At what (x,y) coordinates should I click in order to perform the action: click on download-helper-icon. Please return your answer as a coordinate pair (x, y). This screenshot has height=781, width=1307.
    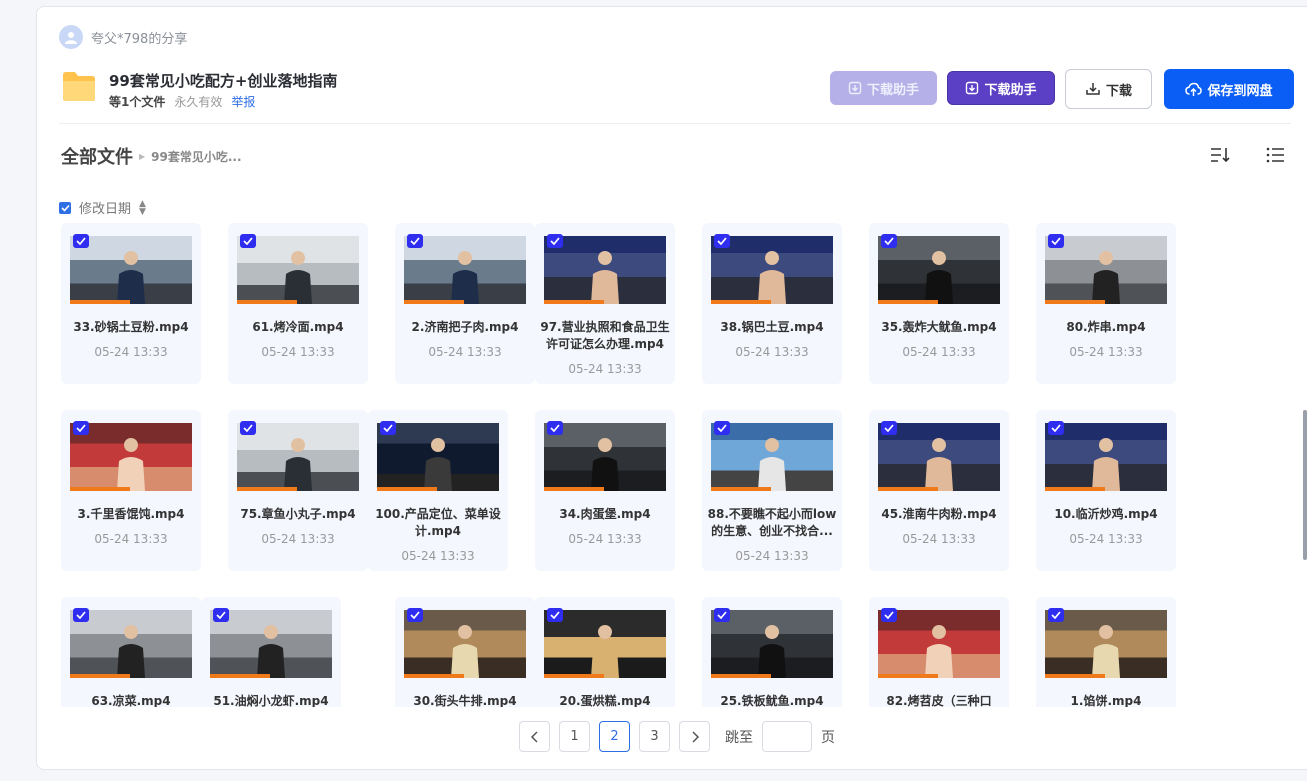
    Looking at the image, I should click on (972, 88).